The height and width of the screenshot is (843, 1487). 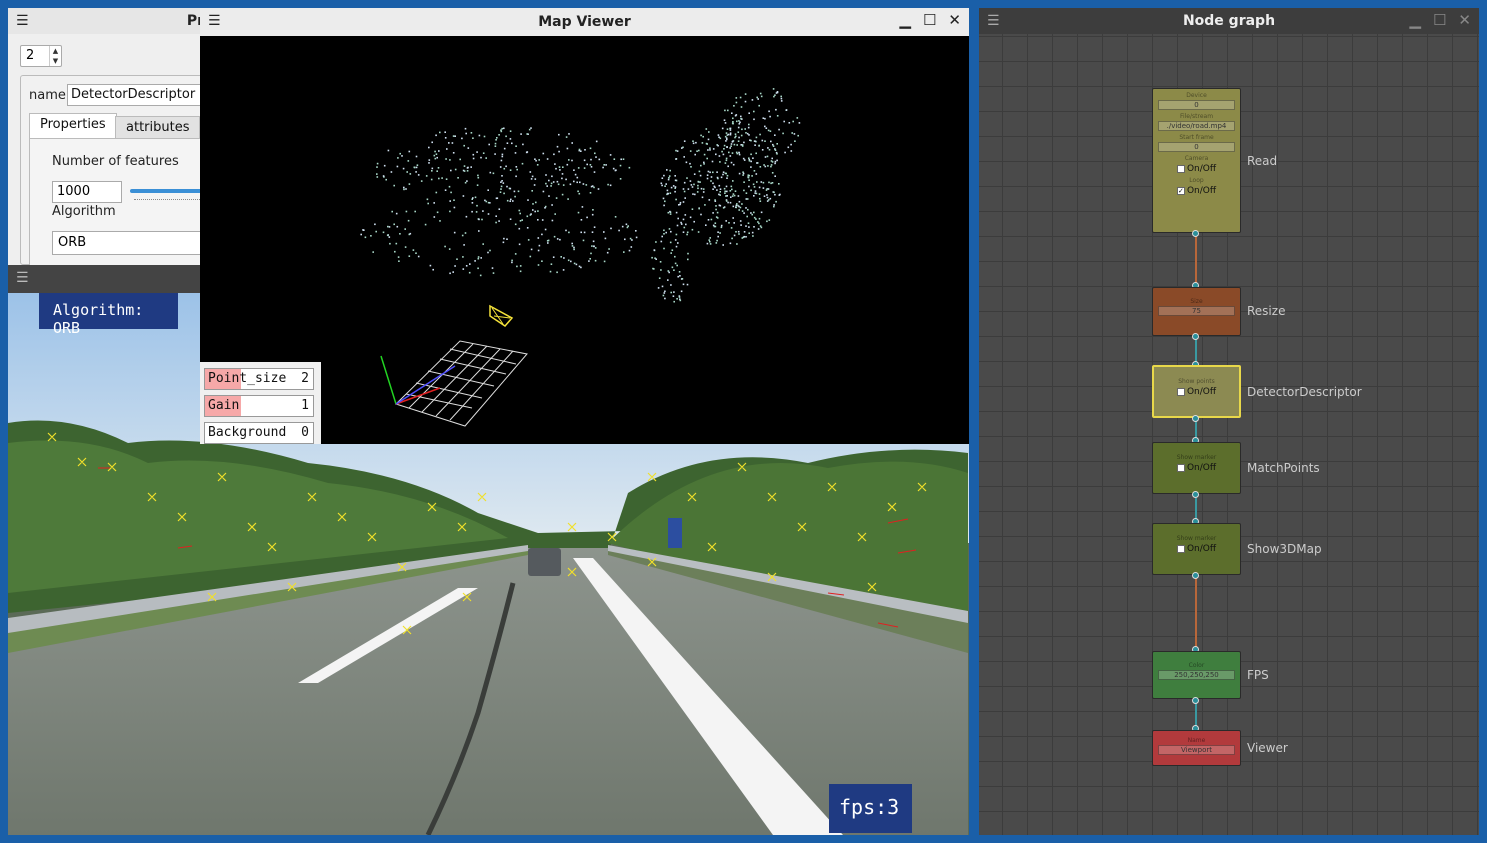 I want to click on node-fps: Color 250,250,250, so click(x=1196, y=675).